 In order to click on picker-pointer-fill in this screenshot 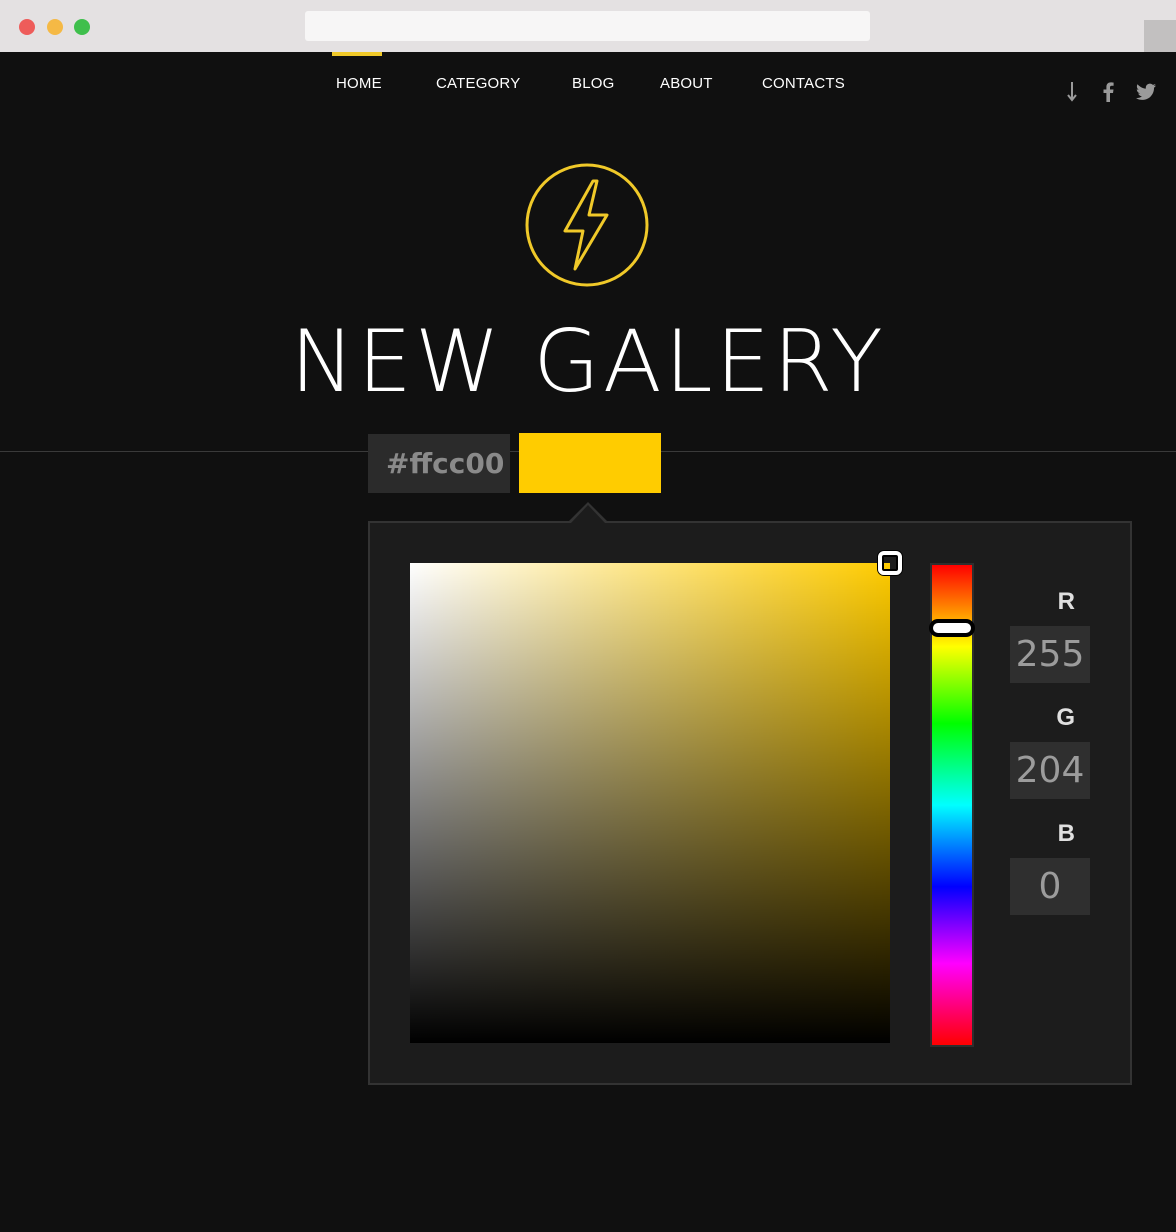, I will do `click(588, 514)`.